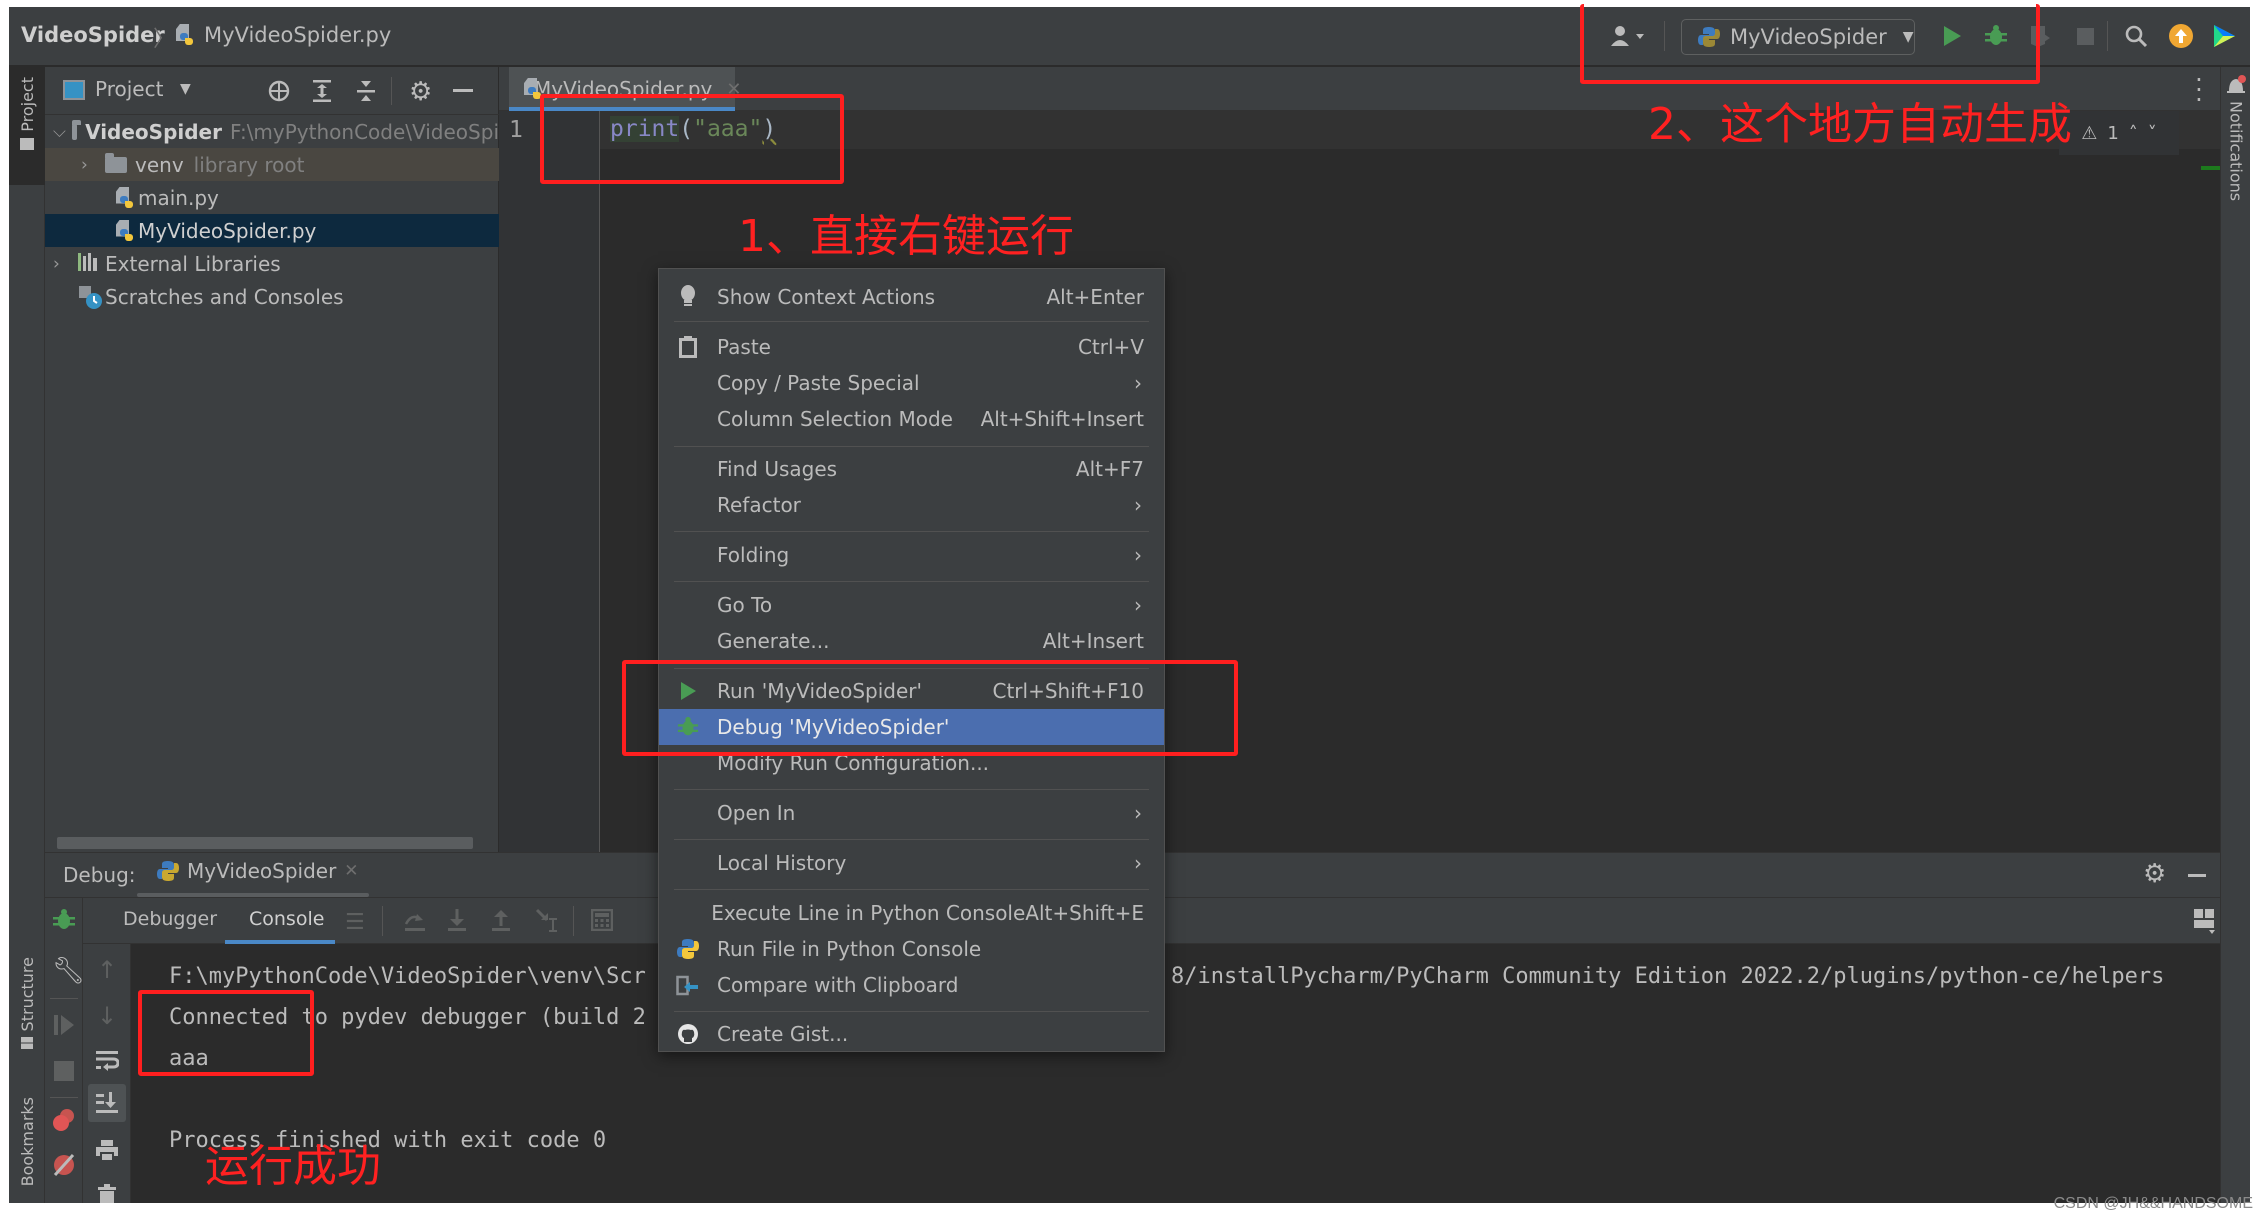  Describe the element at coordinates (549, 481) in the screenshot. I see `editor-gutter: 1` at that location.